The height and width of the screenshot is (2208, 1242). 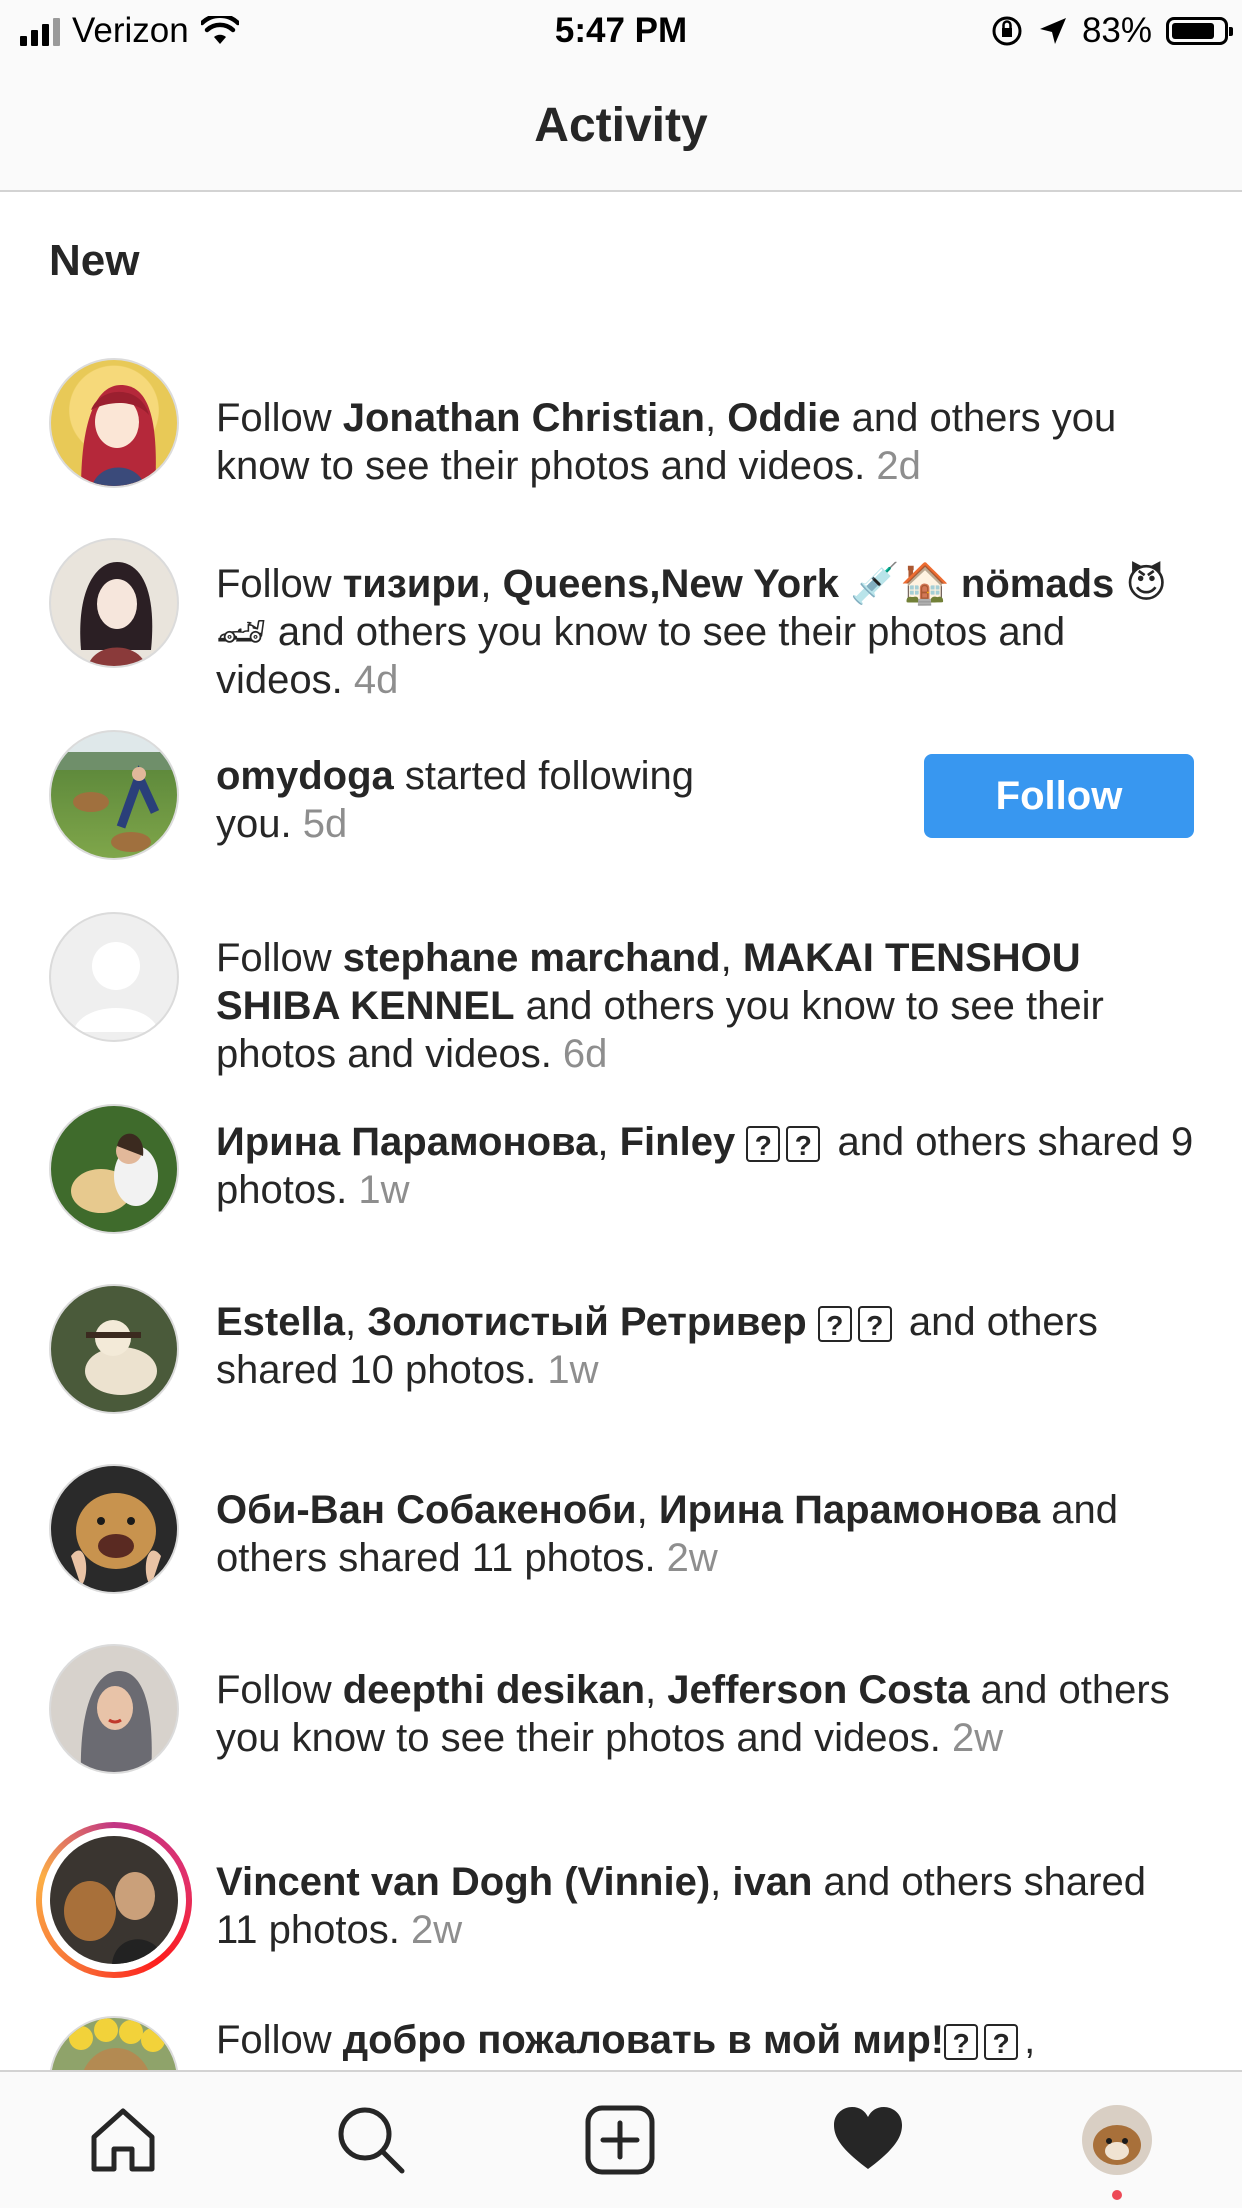 I want to click on username: Vincent van Dogh (Vinnie), so click(x=463, y=1882).